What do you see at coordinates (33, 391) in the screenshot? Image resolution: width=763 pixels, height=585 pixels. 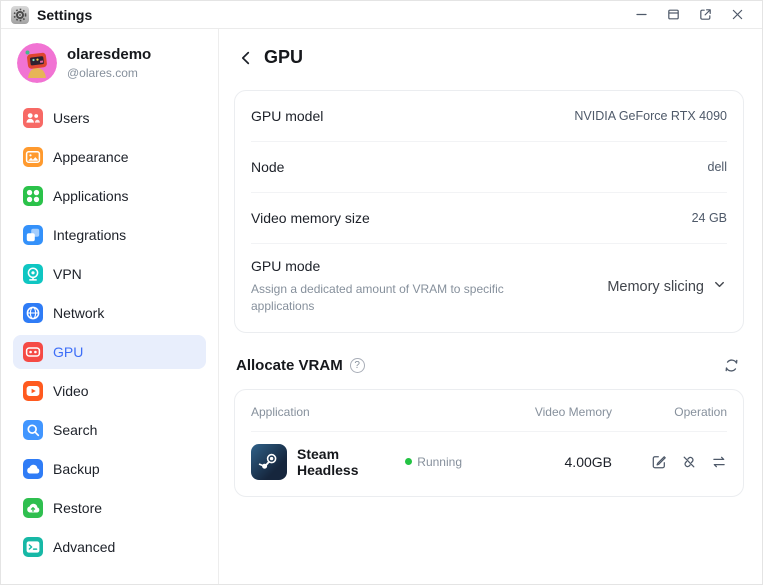 I see `video-icon` at bounding box center [33, 391].